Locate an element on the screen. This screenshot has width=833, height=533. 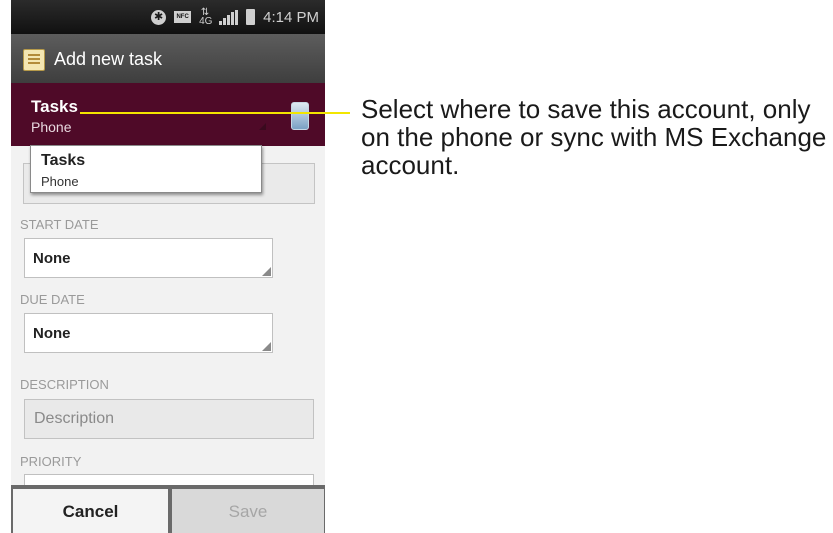
dropdown-option-title: Tasks is located at coordinates (63, 160).